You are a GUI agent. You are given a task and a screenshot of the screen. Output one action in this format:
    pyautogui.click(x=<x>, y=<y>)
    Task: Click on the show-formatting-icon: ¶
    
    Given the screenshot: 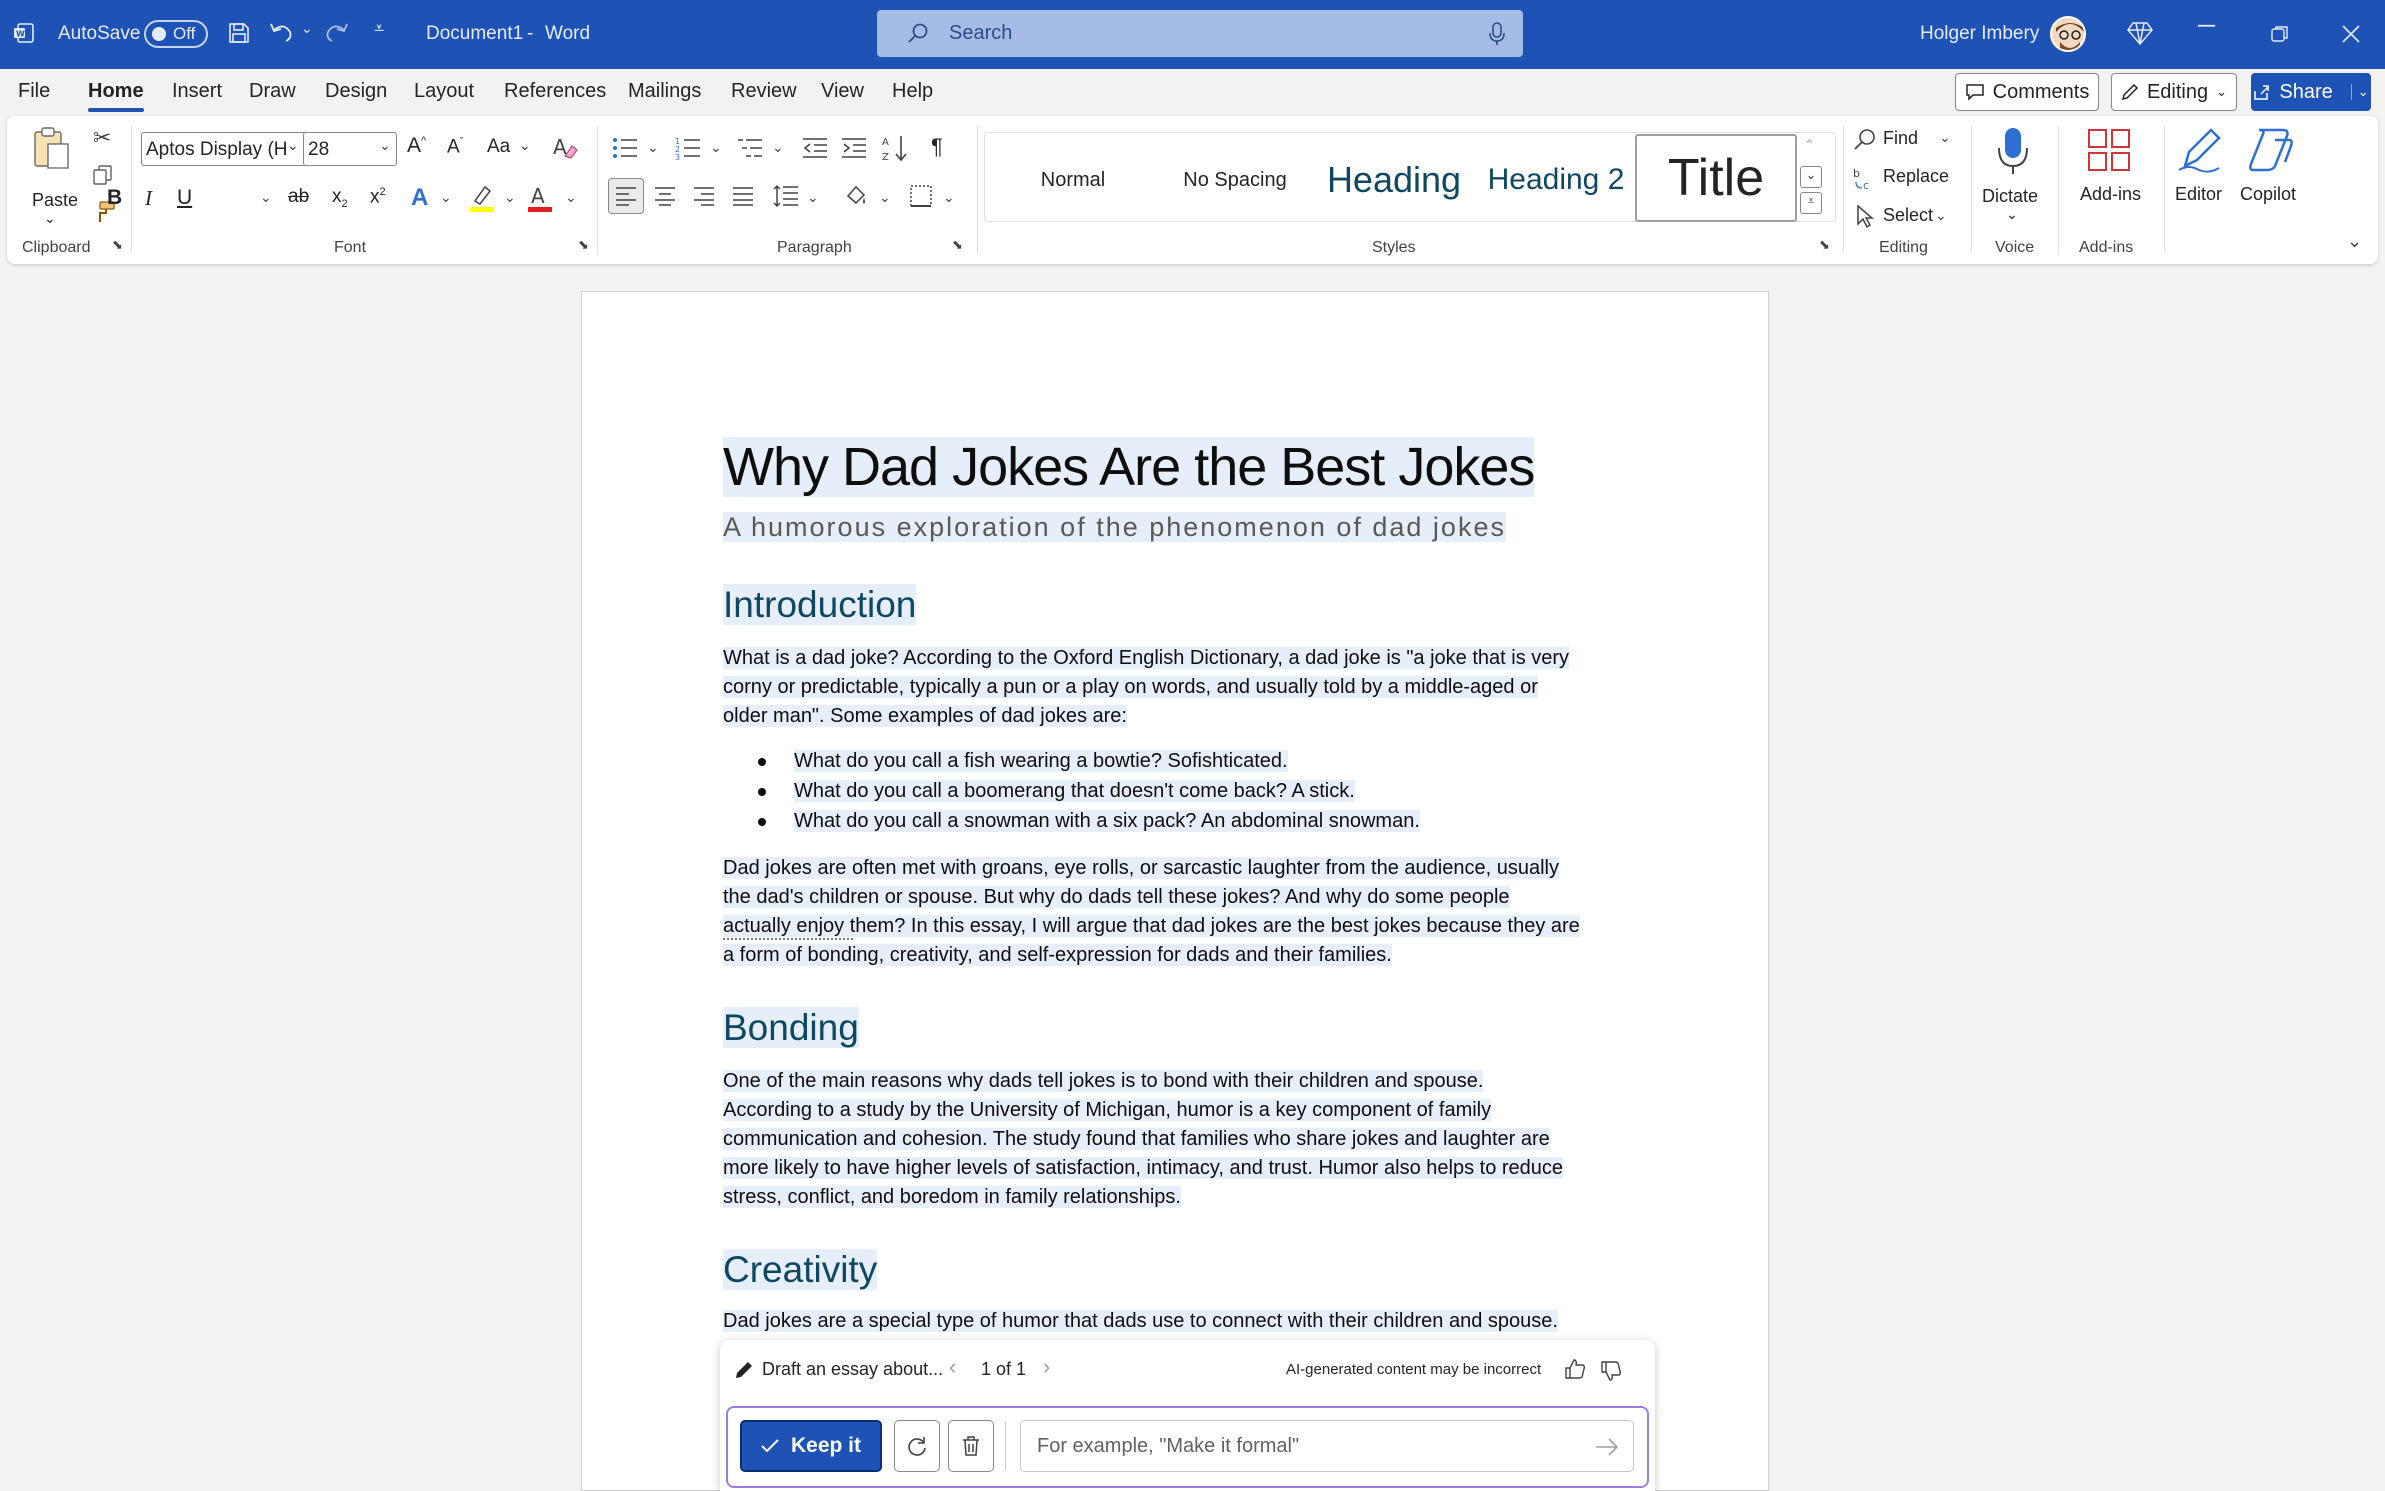 What is the action you would take?
    pyautogui.click(x=937, y=147)
    